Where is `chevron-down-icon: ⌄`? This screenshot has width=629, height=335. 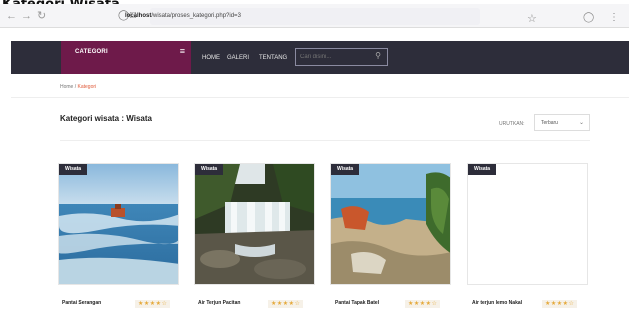
chevron-down-icon: ⌄ is located at coordinates (581, 123).